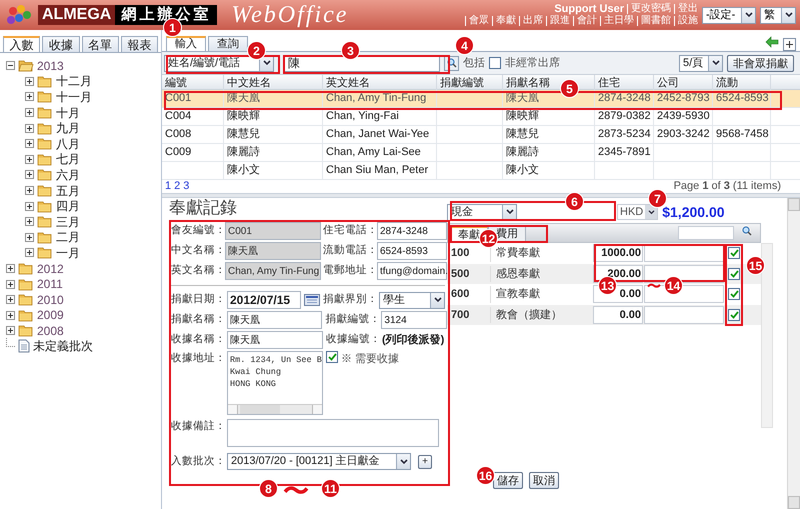 The height and width of the screenshot is (509, 800). What do you see at coordinates (618, 315) in the screenshot?
I see `amount-field: 0.00` at bounding box center [618, 315].